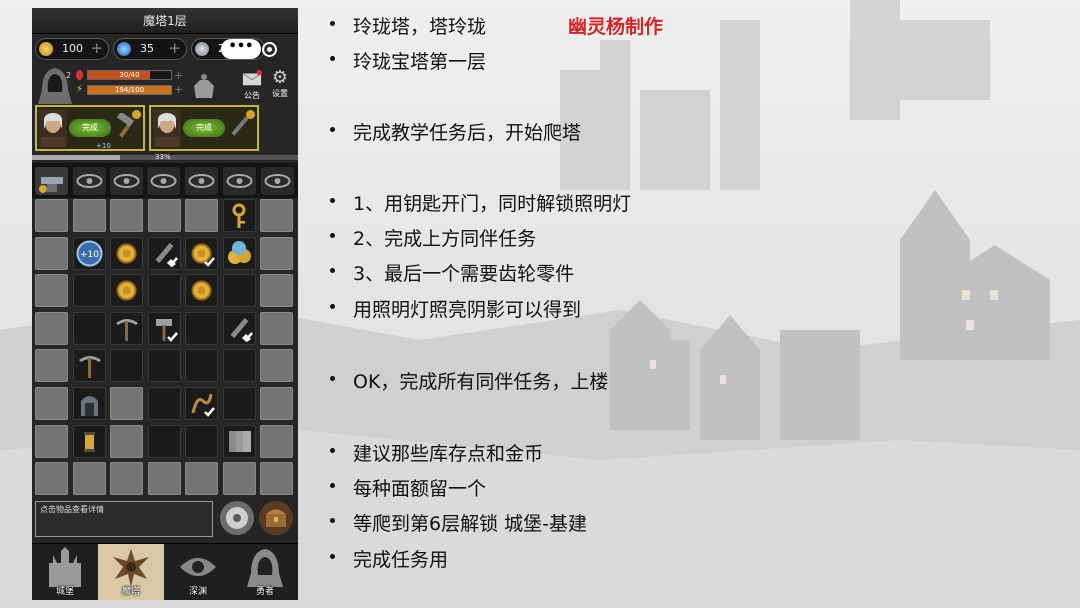 The height and width of the screenshot is (608, 1080). Describe the element at coordinates (616, 27) in the screenshot. I see `author-credit: 幽灵杨制作` at that location.